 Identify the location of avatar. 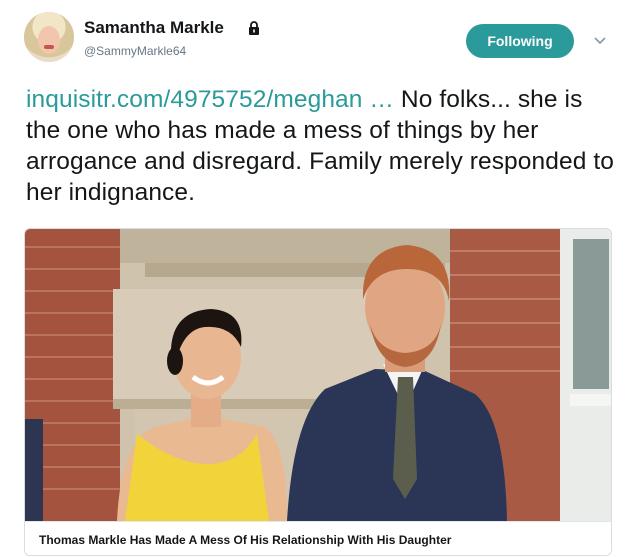
(49, 37).